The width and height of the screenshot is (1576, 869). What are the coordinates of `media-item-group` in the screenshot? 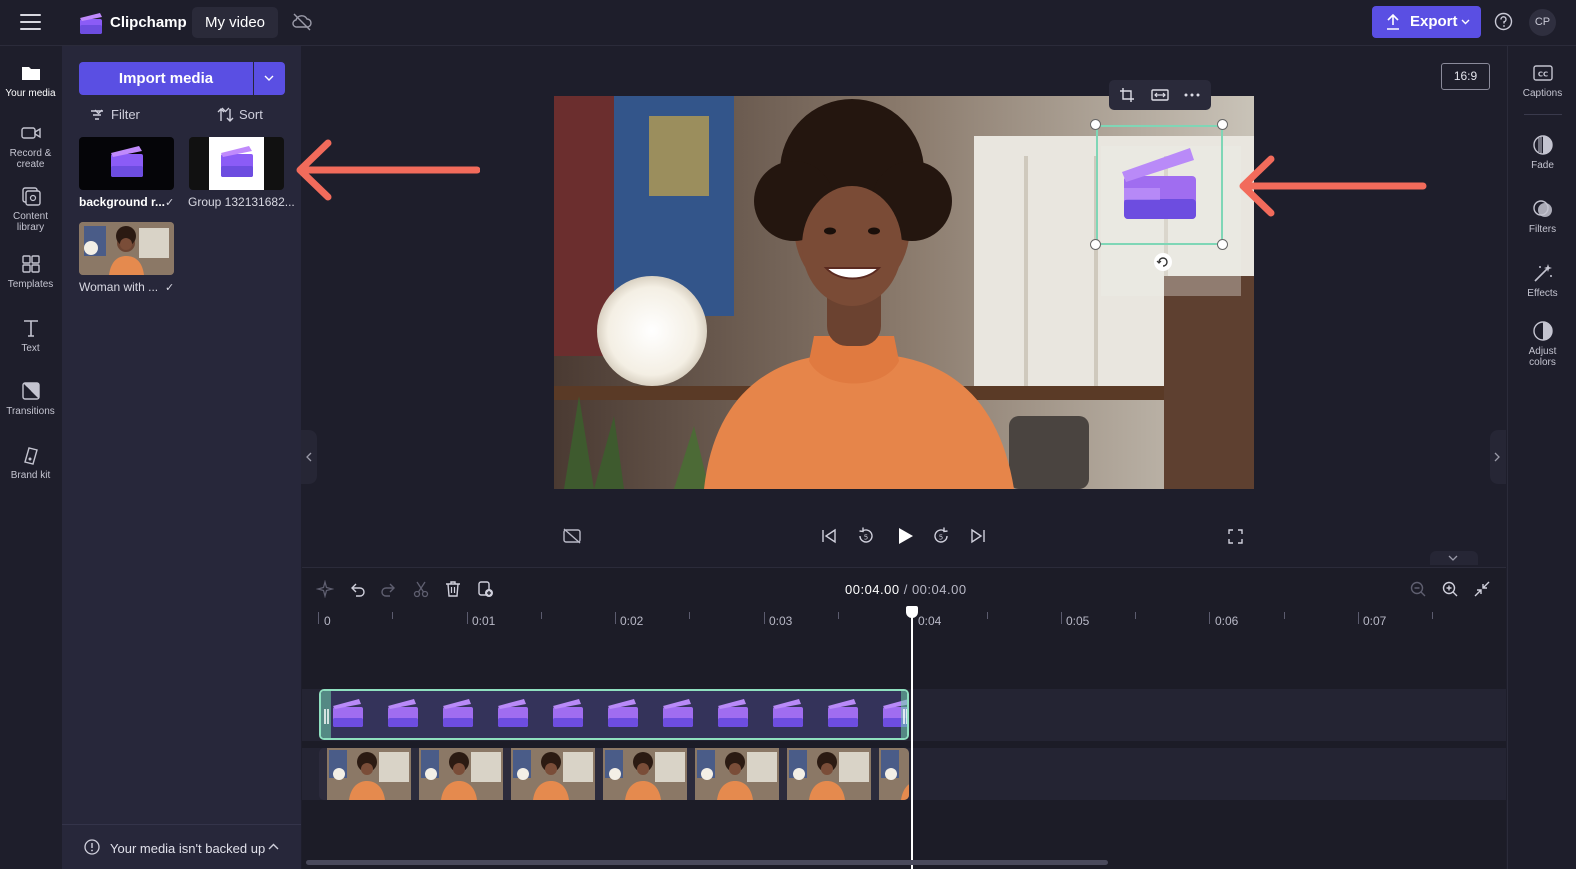 It's located at (236, 163).